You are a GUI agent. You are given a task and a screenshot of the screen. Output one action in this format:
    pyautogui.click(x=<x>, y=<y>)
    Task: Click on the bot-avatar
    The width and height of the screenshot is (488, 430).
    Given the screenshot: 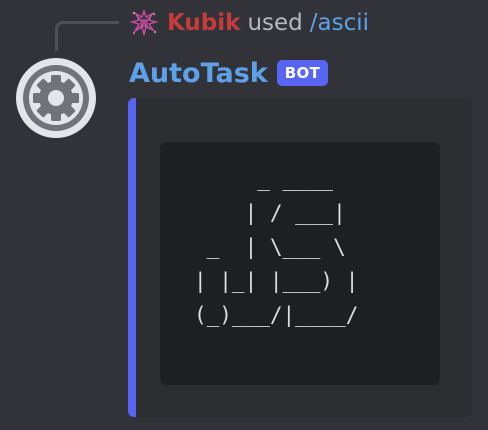 What is the action you would take?
    pyautogui.click(x=56, y=98)
    